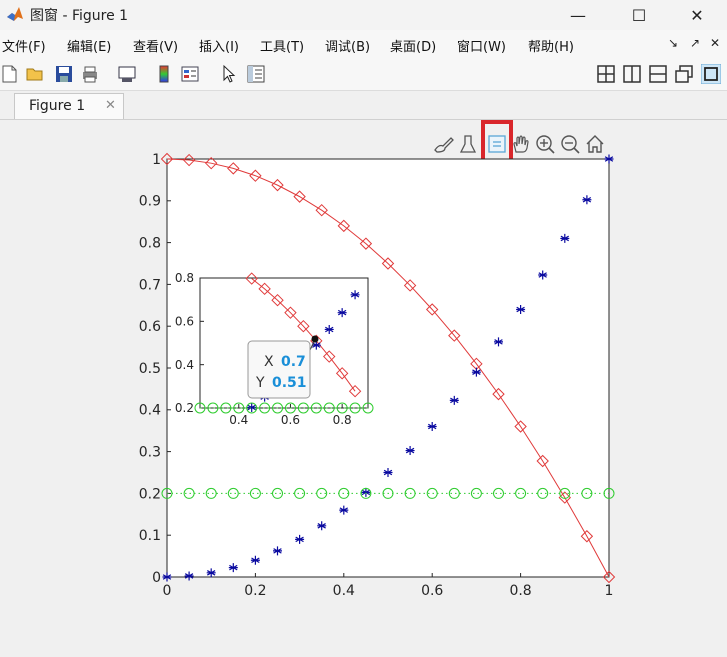 Image resolution: width=727 pixels, height=657 pixels. I want to click on home-icon, so click(595, 144).